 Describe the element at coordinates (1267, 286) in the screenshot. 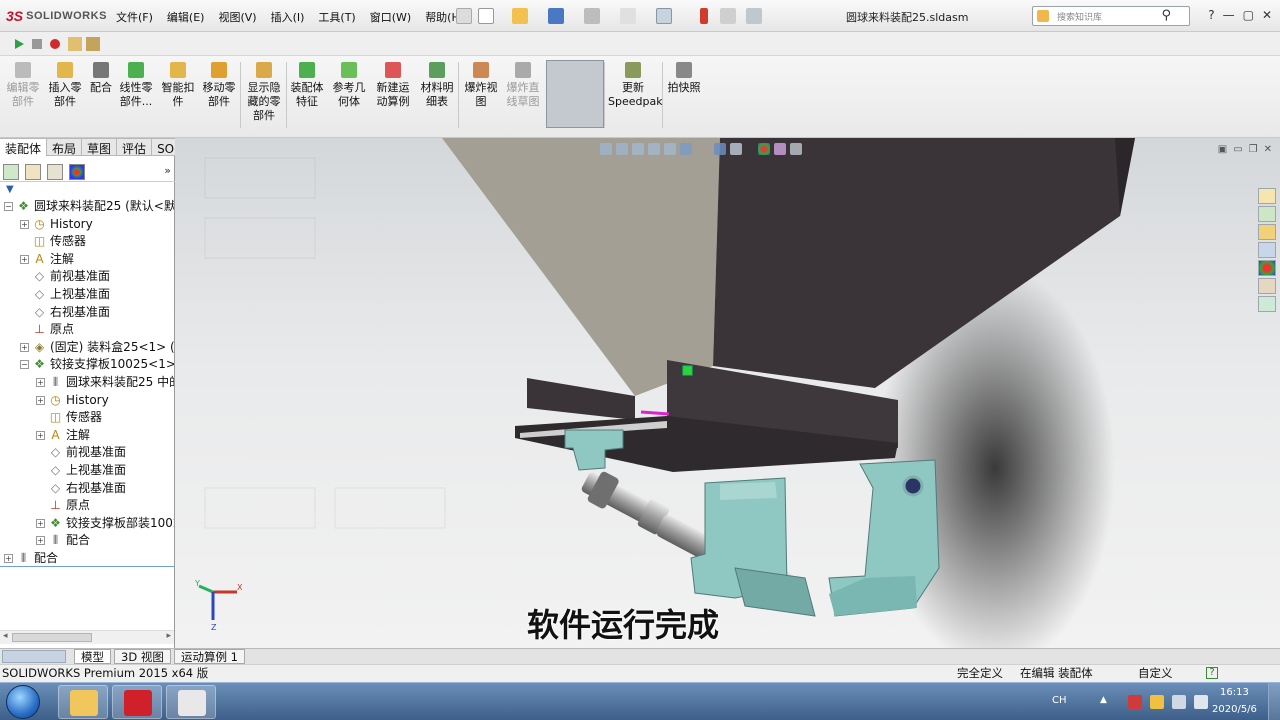

I see `custom-properties-icon` at that location.